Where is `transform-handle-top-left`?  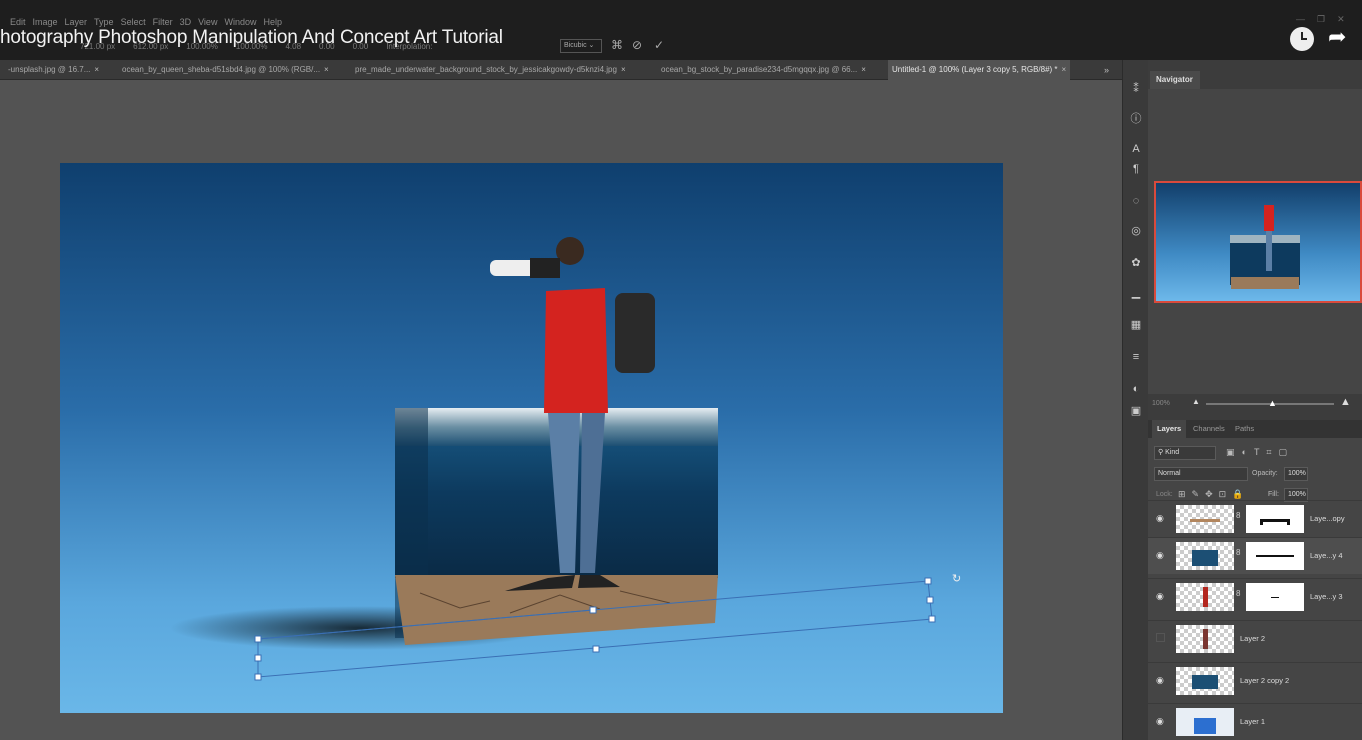
transform-handle-top-left is located at coordinates (258, 639).